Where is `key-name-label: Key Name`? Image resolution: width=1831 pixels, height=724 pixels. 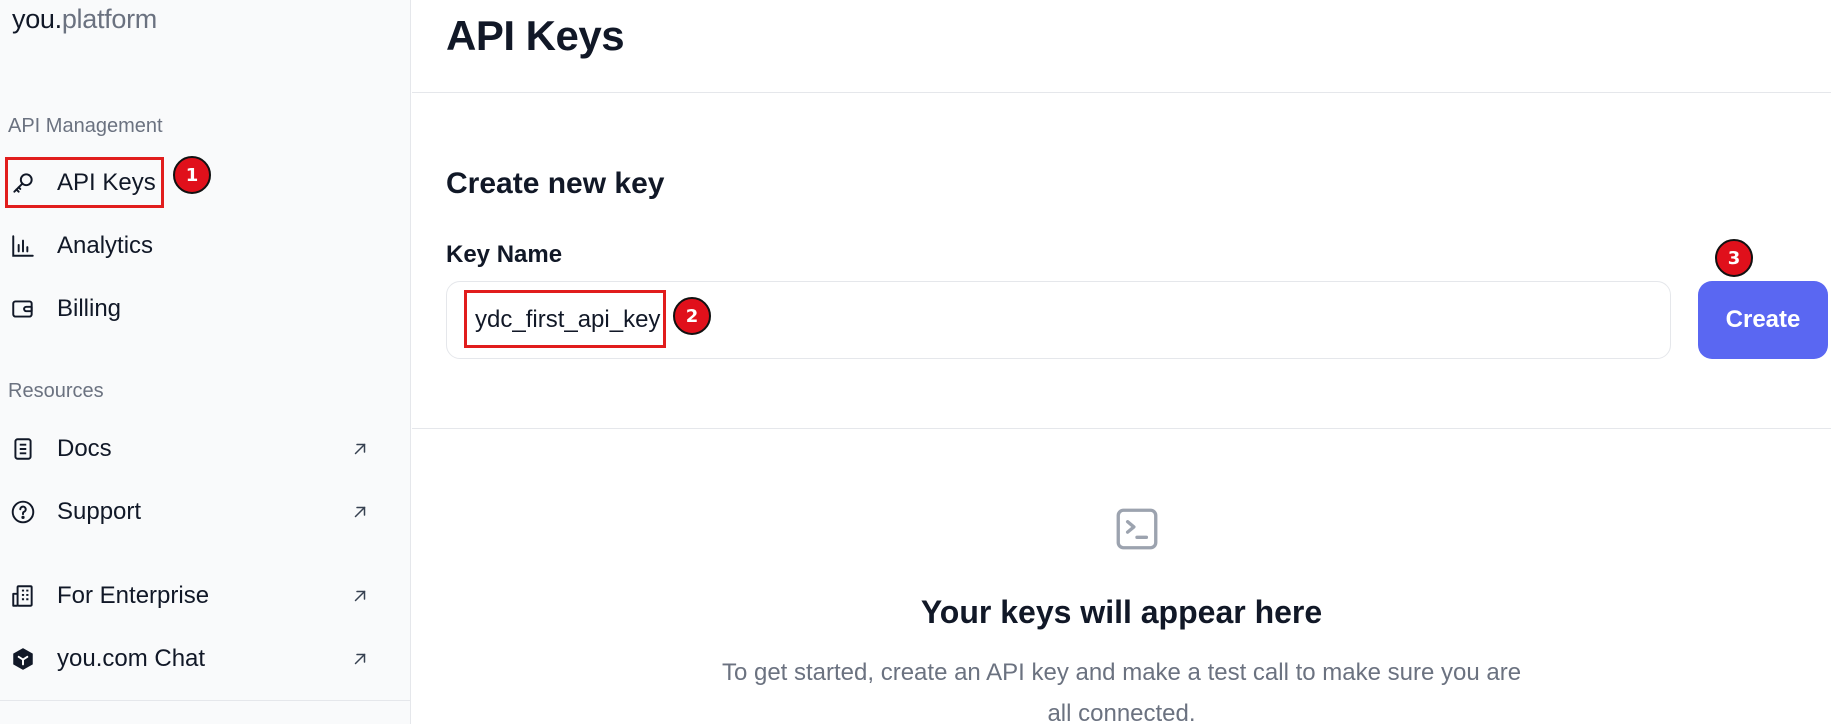 key-name-label: Key Name is located at coordinates (504, 254).